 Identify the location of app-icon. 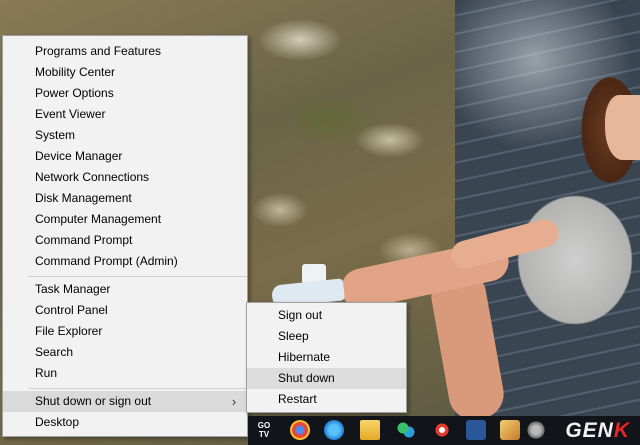
(442, 430).